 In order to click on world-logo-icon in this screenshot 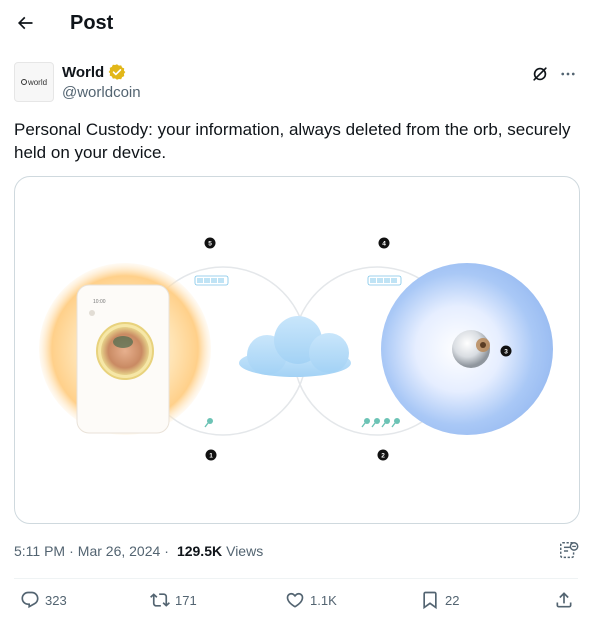, I will do `click(23, 82)`.